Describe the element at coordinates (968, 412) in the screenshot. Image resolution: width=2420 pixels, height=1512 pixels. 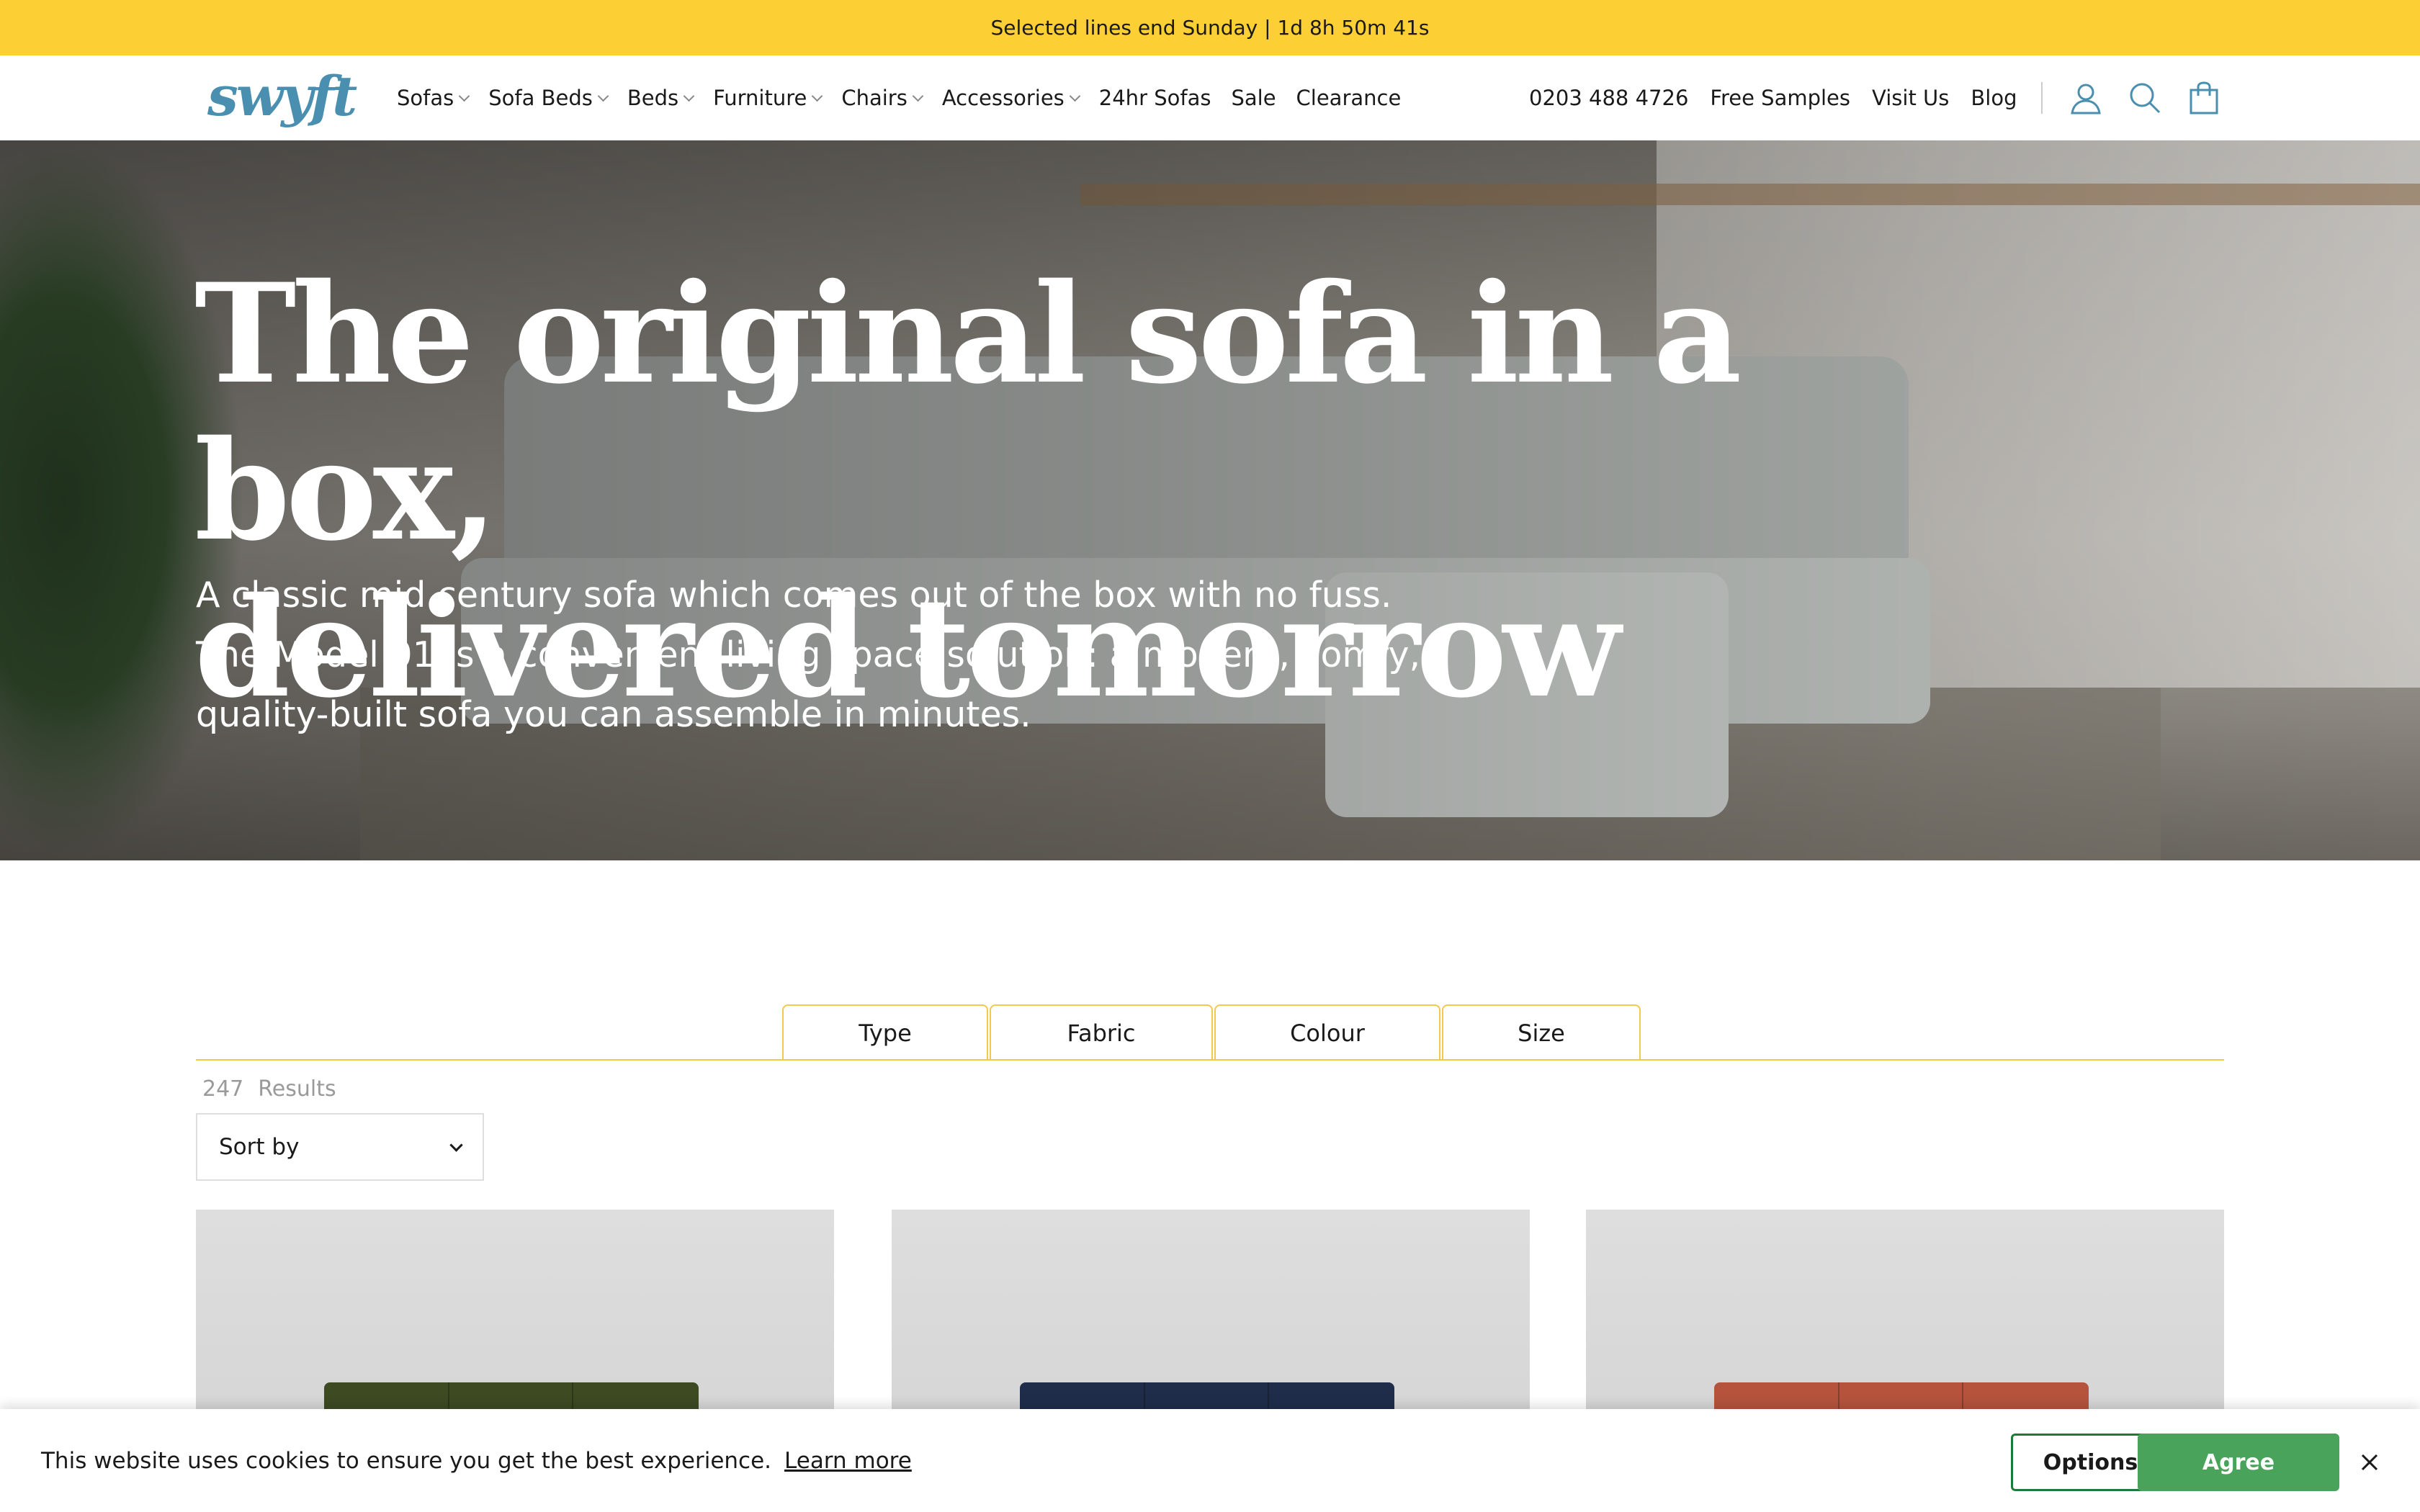
I see `hero-title-line-1: The original sofa in a box,` at that location.